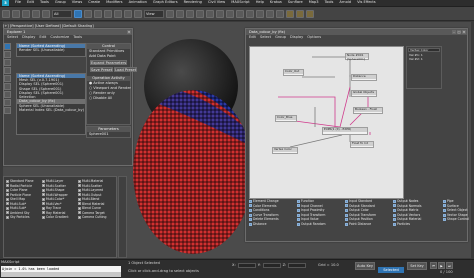  Describe the element at coordinates (7, 110) in the screenshot. I see `display-bones-icon` at that location.